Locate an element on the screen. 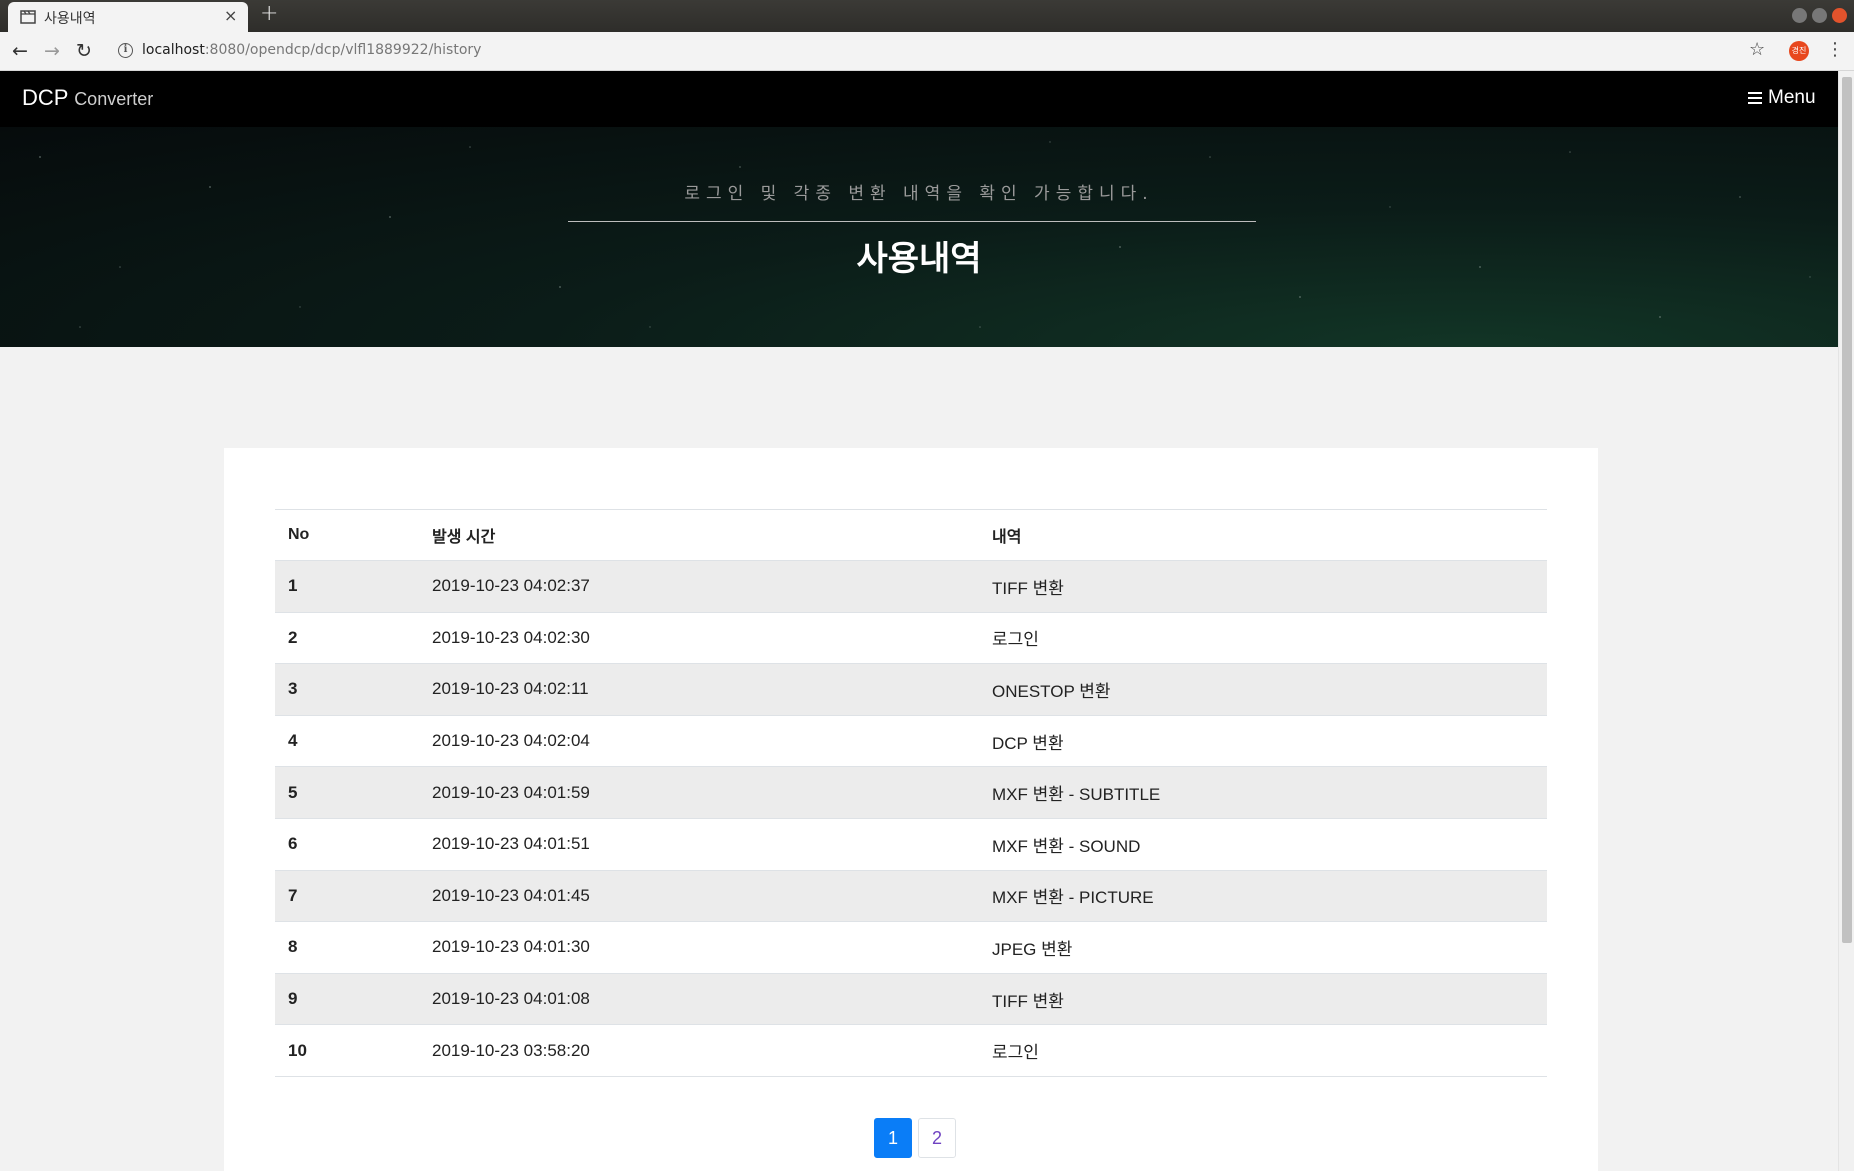 Image resolution: width=1854 pixels, height=1171 pixels. cell-time: 2019-10-23 04:01:45 is located at coordinates (699, 896).